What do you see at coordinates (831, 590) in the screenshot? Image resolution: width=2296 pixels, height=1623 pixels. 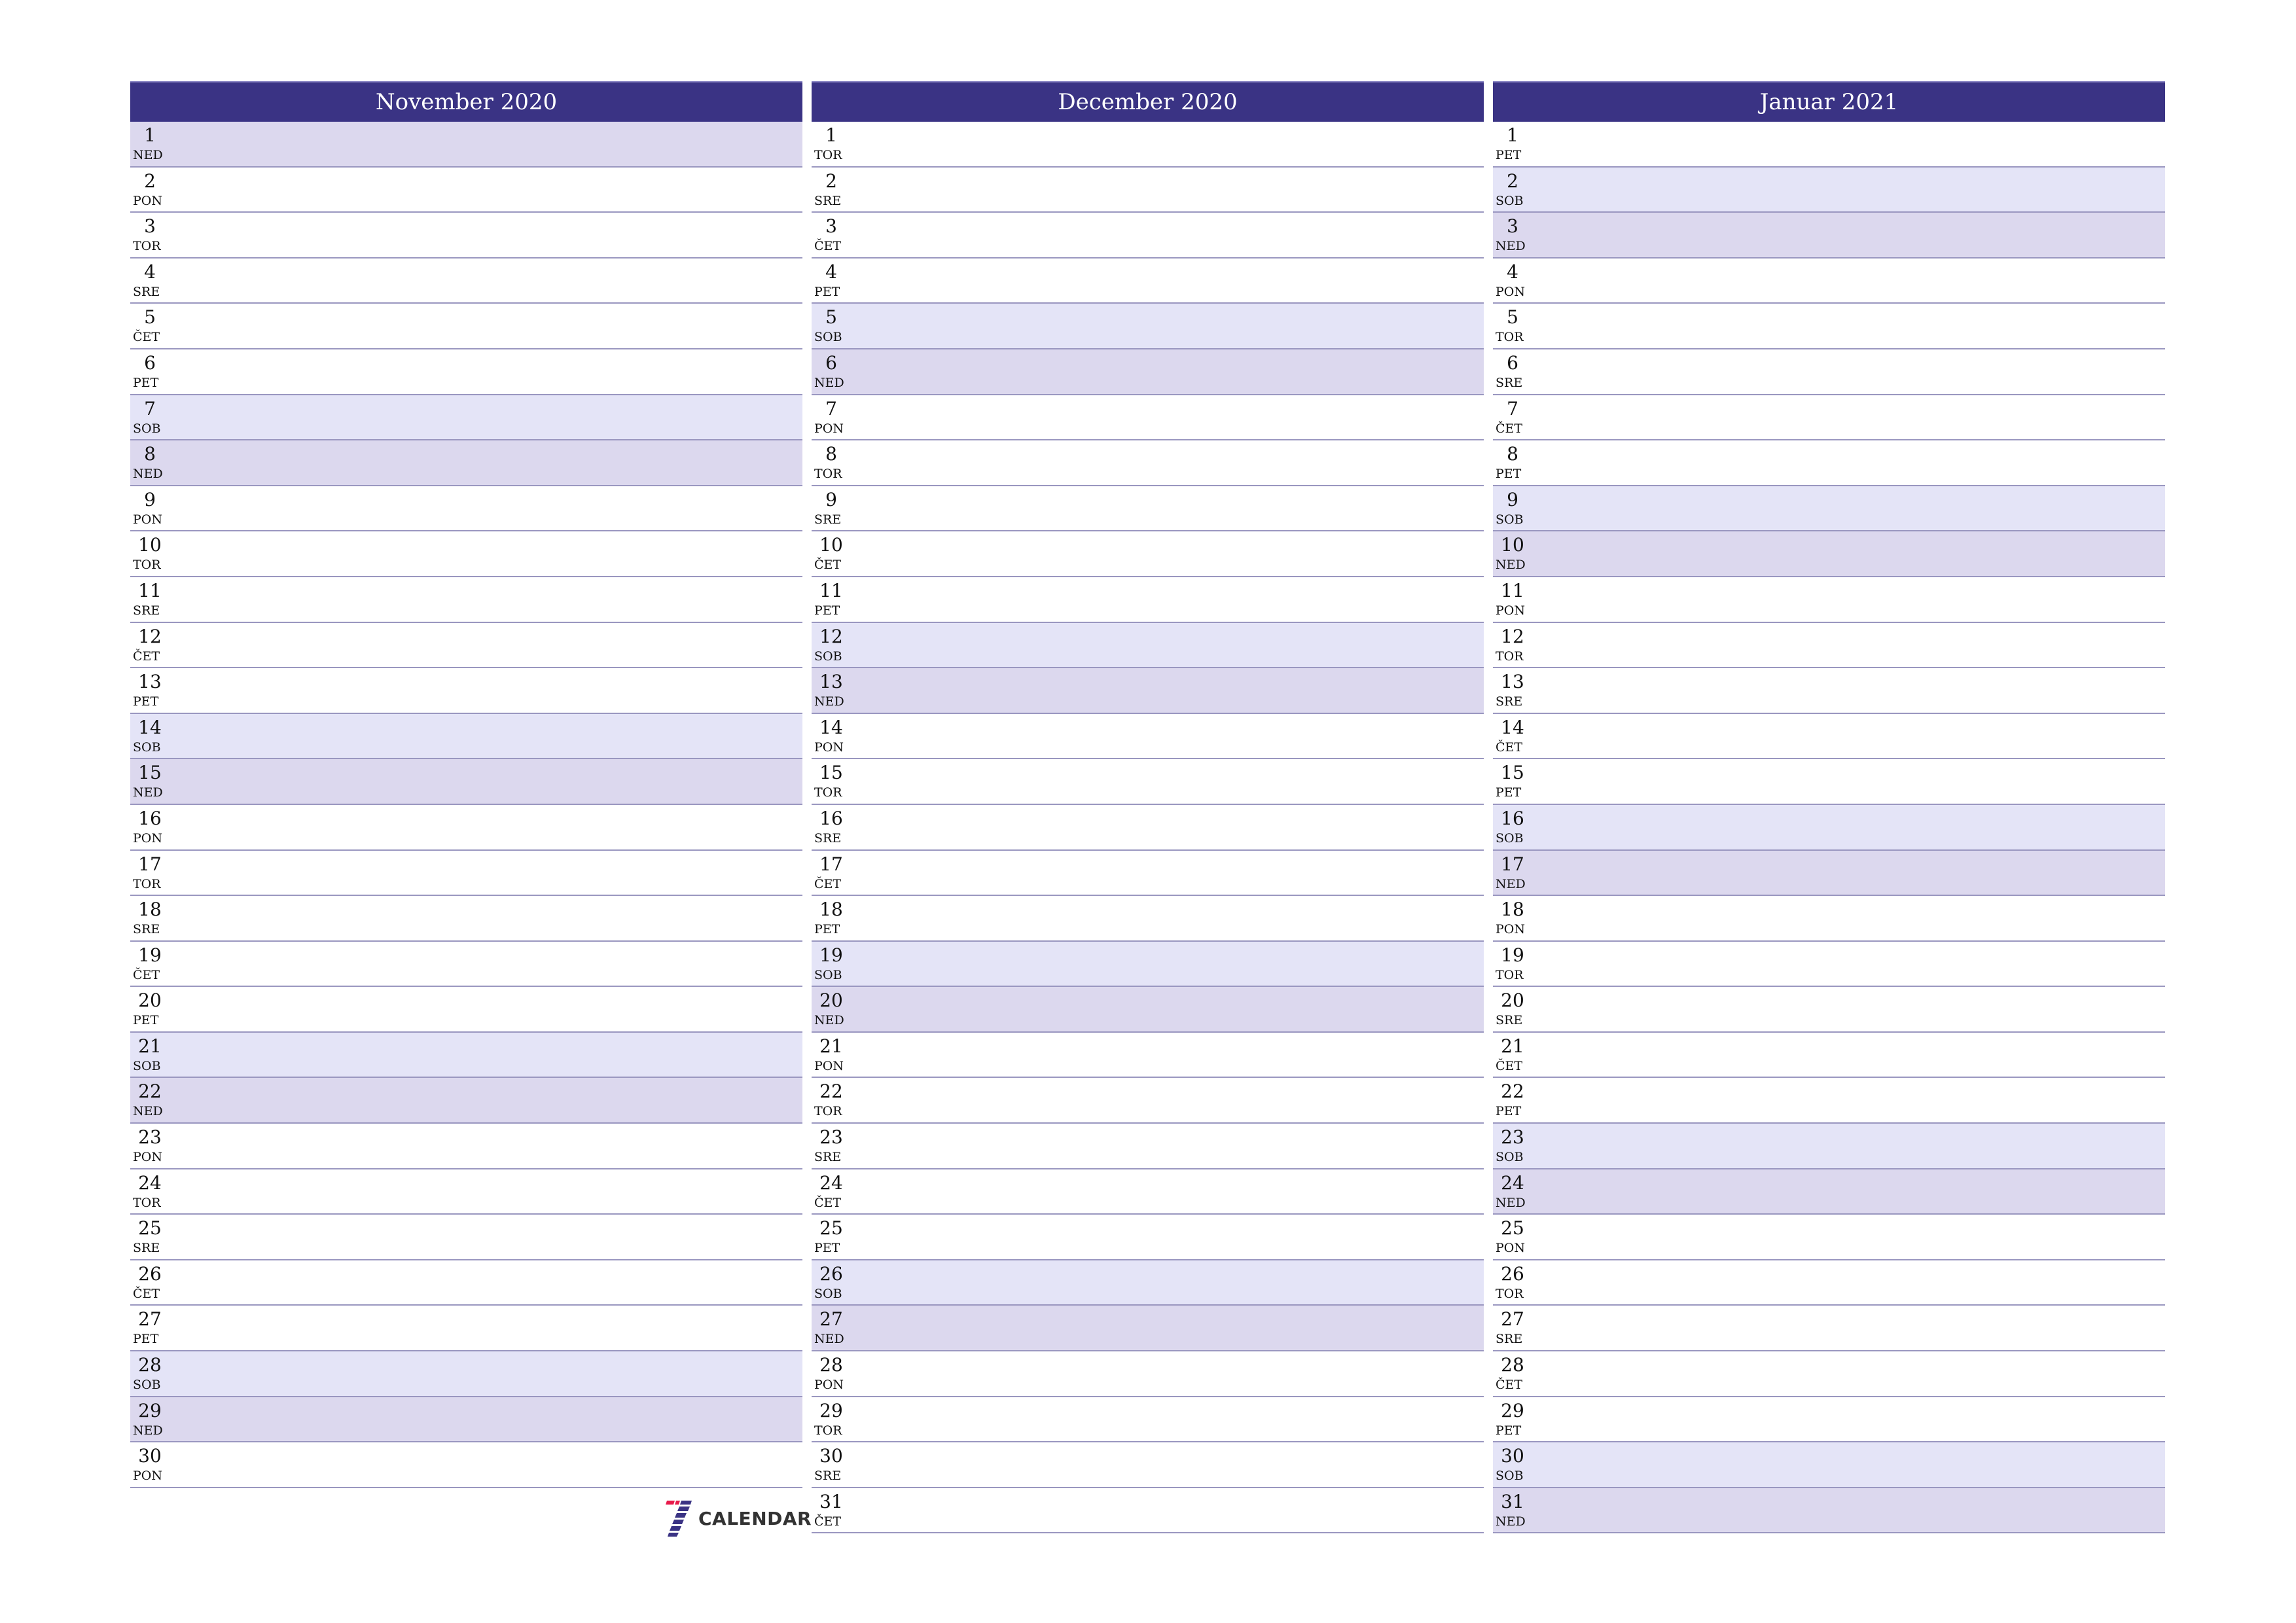 I see `day-number: 11` at bounding box center [831, 590].